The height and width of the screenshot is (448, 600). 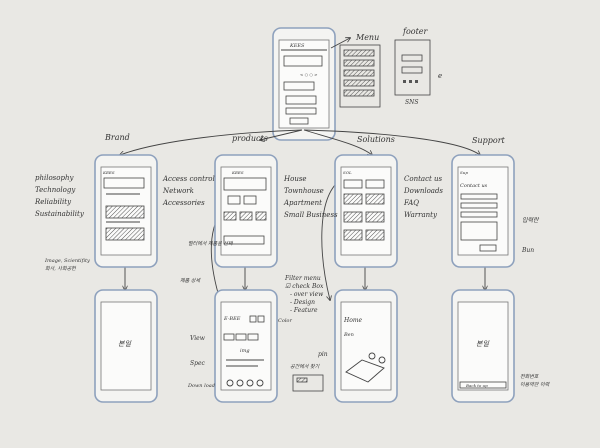 What do you see at coordinates (531, 220) in the screenshot?
I see `support-side-note: 입력란` at bounding box center [531, 220].